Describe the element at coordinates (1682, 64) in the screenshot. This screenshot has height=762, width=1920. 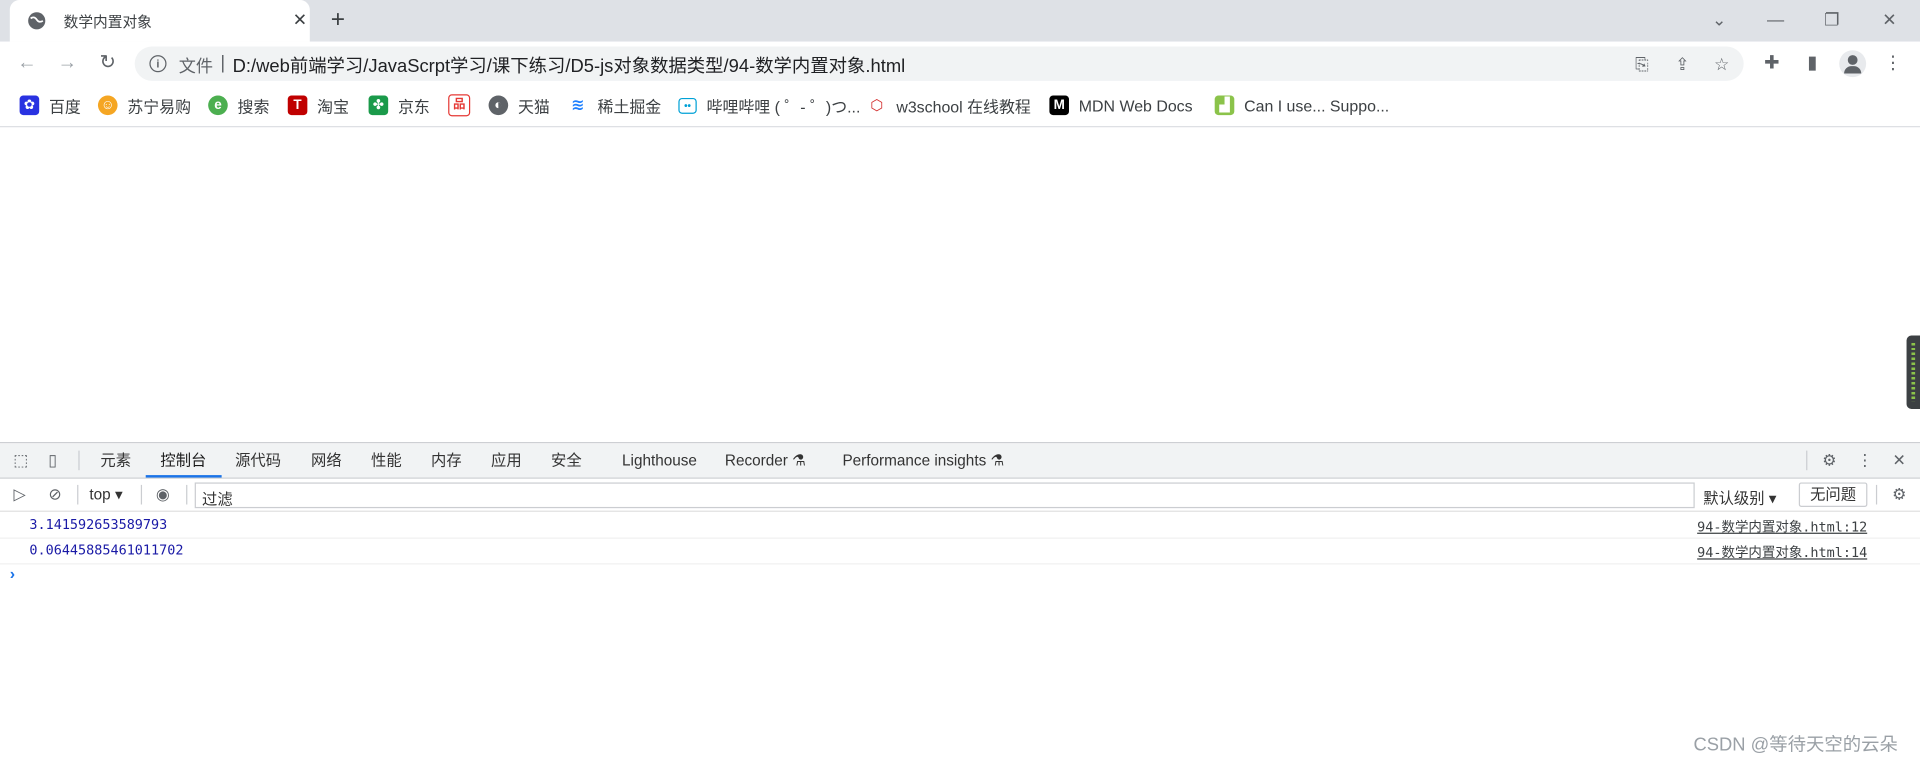
I see `share-icon: ⇪` at that location.